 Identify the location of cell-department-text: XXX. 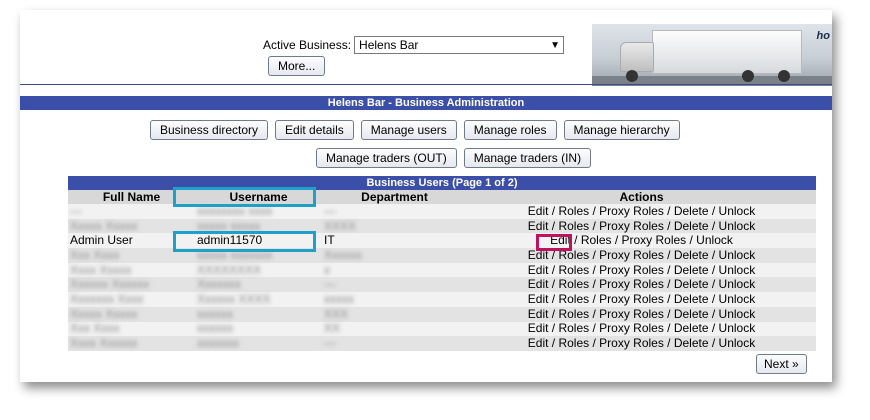
(336, 313).